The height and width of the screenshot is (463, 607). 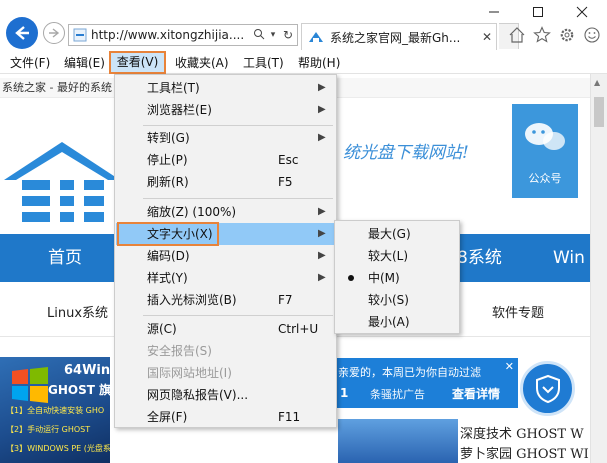 I want to click on menu-item-explorer-bars: 浏览器栏(E) ▶, so click(x=225, y=110).